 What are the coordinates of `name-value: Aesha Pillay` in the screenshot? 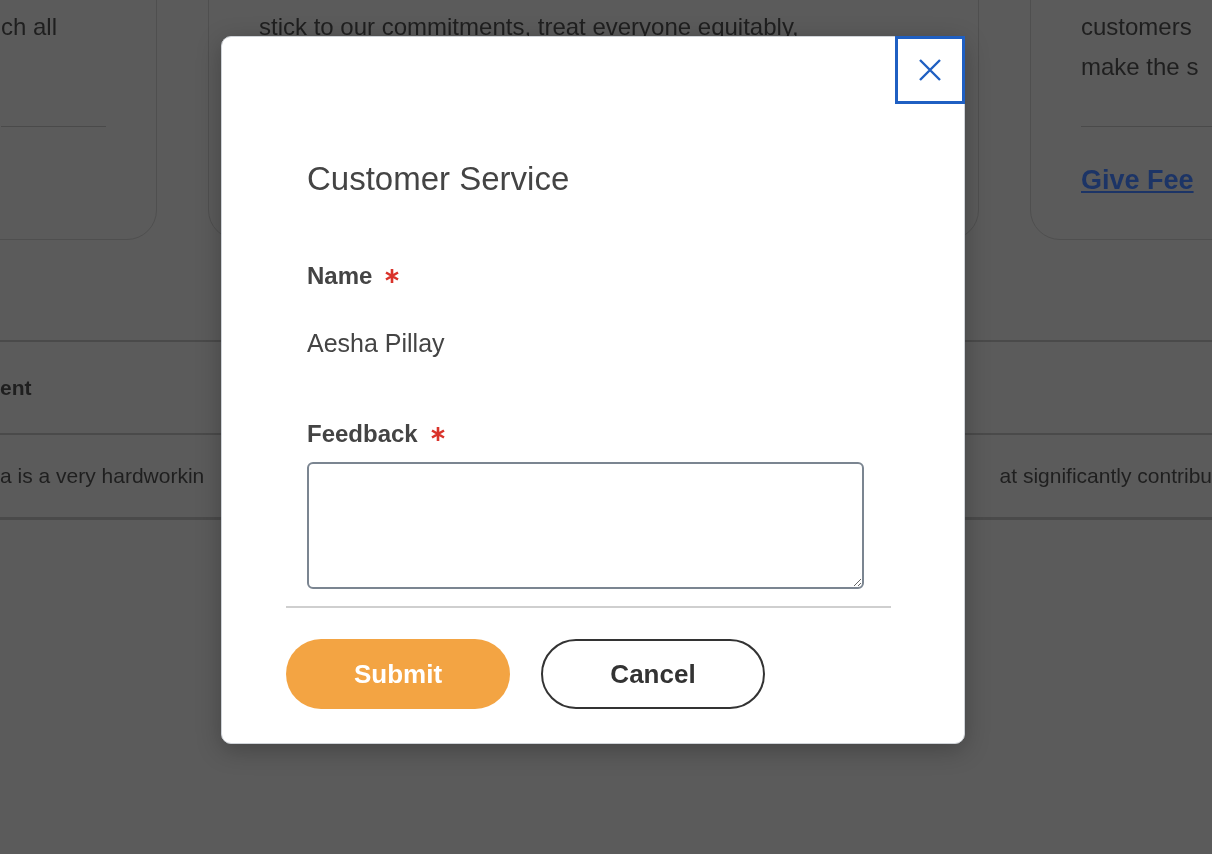 It's located at (376, 343).